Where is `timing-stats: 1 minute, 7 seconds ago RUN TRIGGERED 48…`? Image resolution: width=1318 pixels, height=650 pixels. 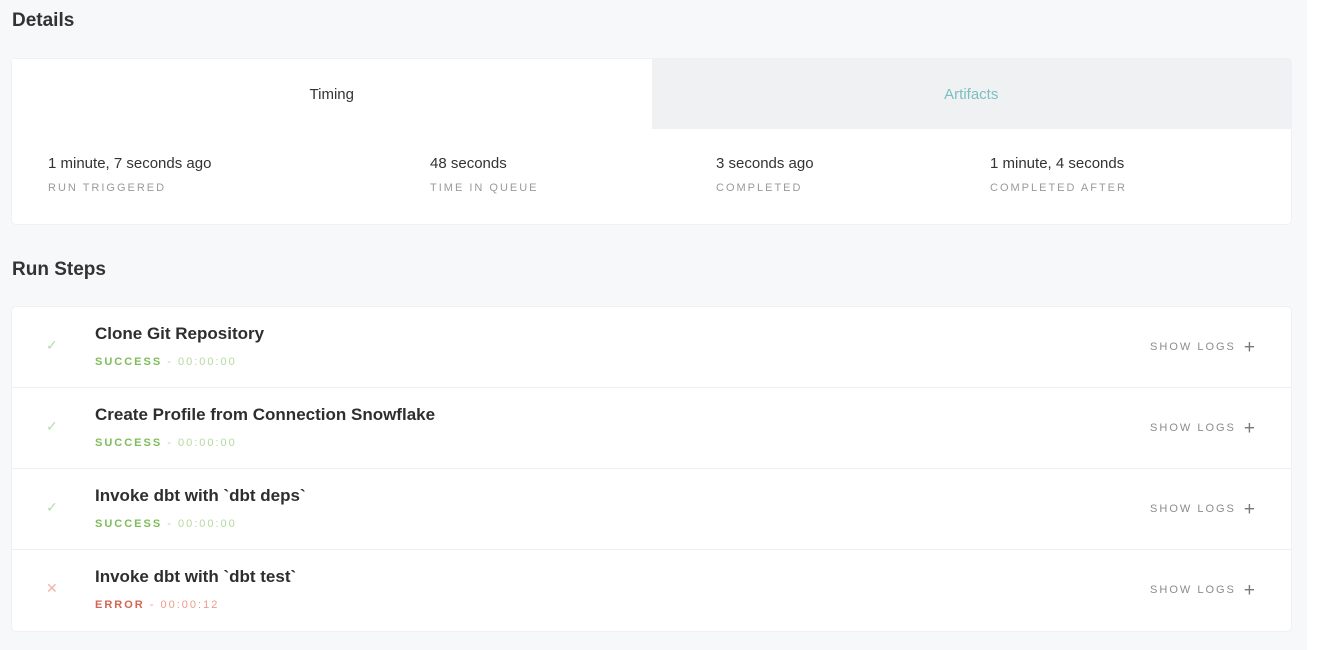 timing-stats: 1 minute, 7 seconds ago RUN TRIGGERED 48… is located at coordinates (651, 176).